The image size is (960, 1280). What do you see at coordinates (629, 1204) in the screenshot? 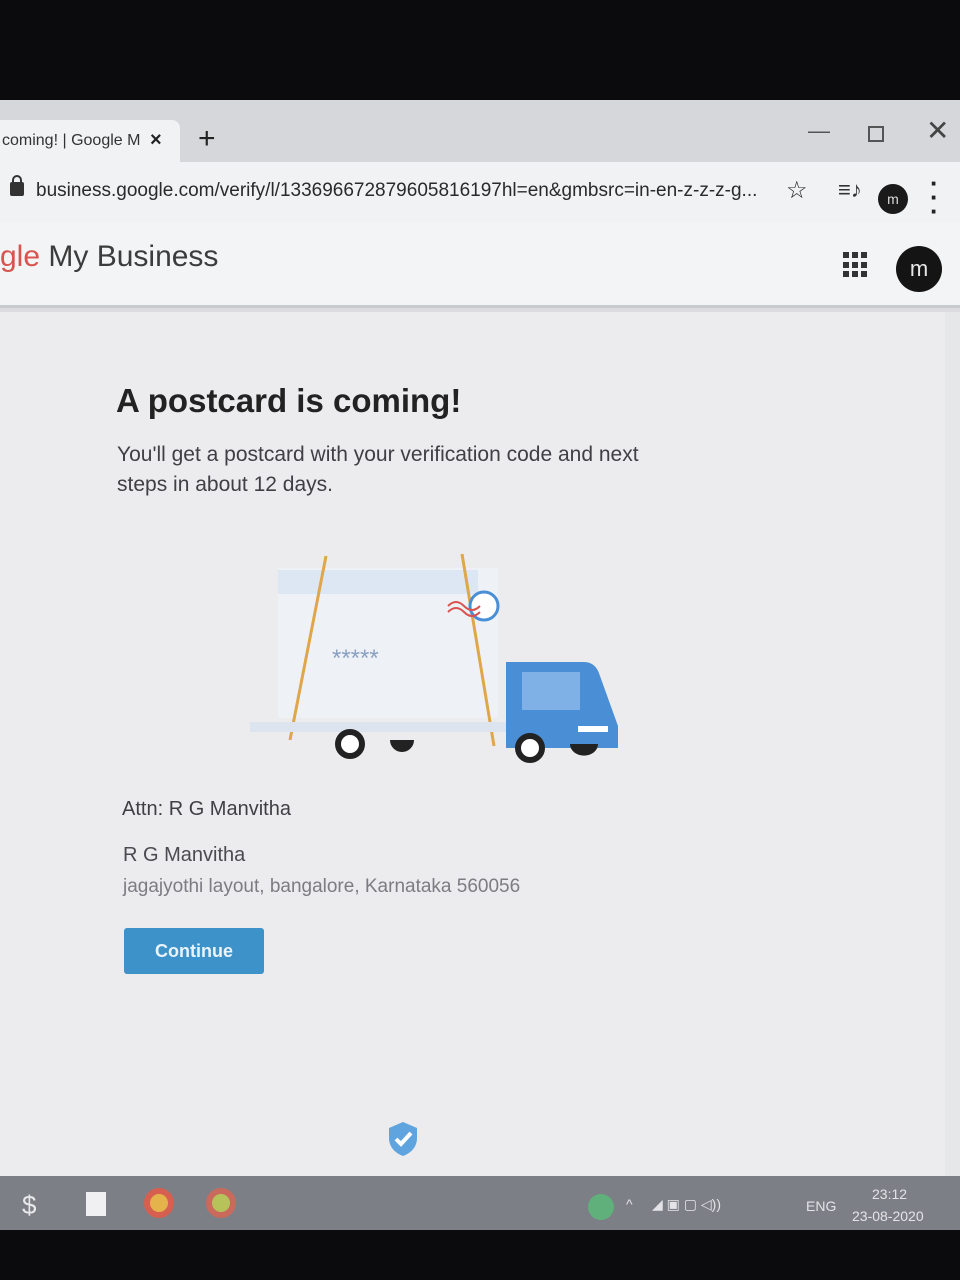
I see `tray-chevron-icon: ^` at bounding box center [629, 1204].